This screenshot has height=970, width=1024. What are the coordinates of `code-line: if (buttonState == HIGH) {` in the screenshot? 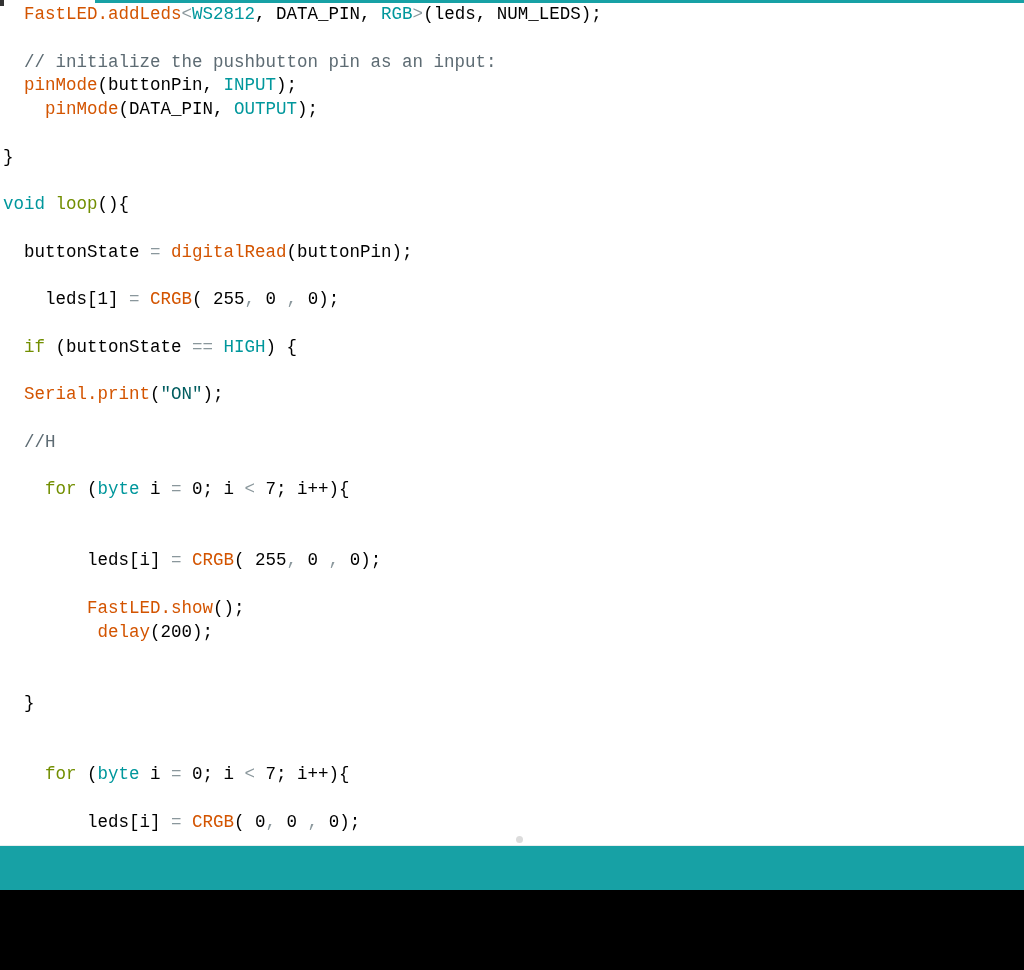 It's located at (161, 347).